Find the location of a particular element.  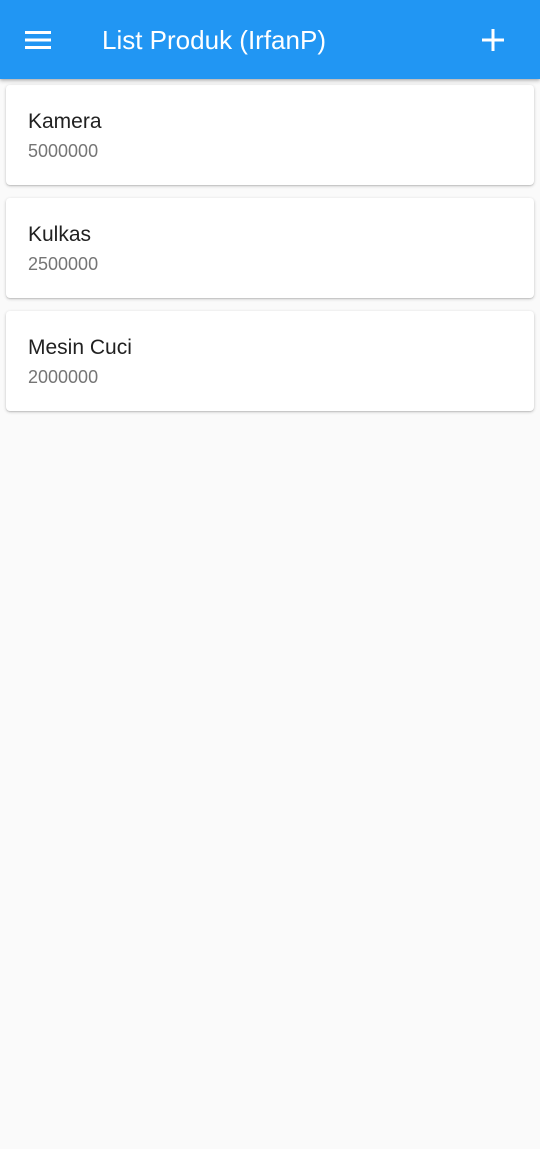

product-name: Mesin Cuci is located at coordinates (80, 347).